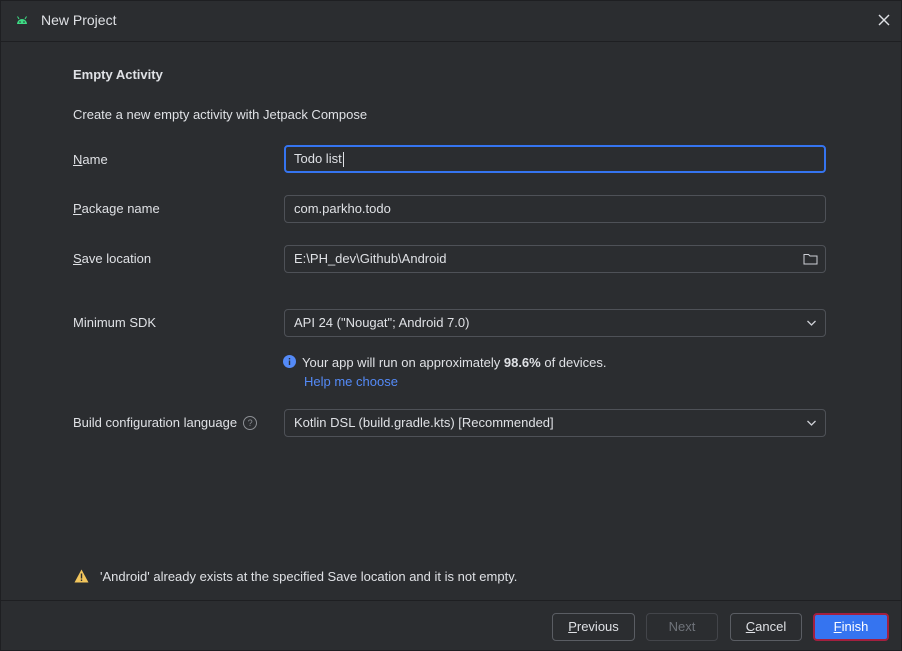 The image size is (902, 651). What do you see at coordinates (351, 381) in the screenshot?
I see `help-me-choose-link: Help me choose` at bounding box center [351, 381].